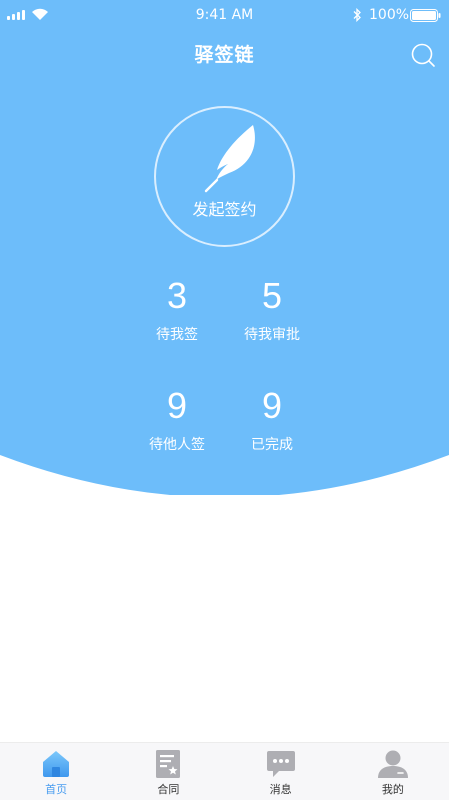 The image size is (449, 800). I want to click on tab-home-label: 首页, so click(56, 789).